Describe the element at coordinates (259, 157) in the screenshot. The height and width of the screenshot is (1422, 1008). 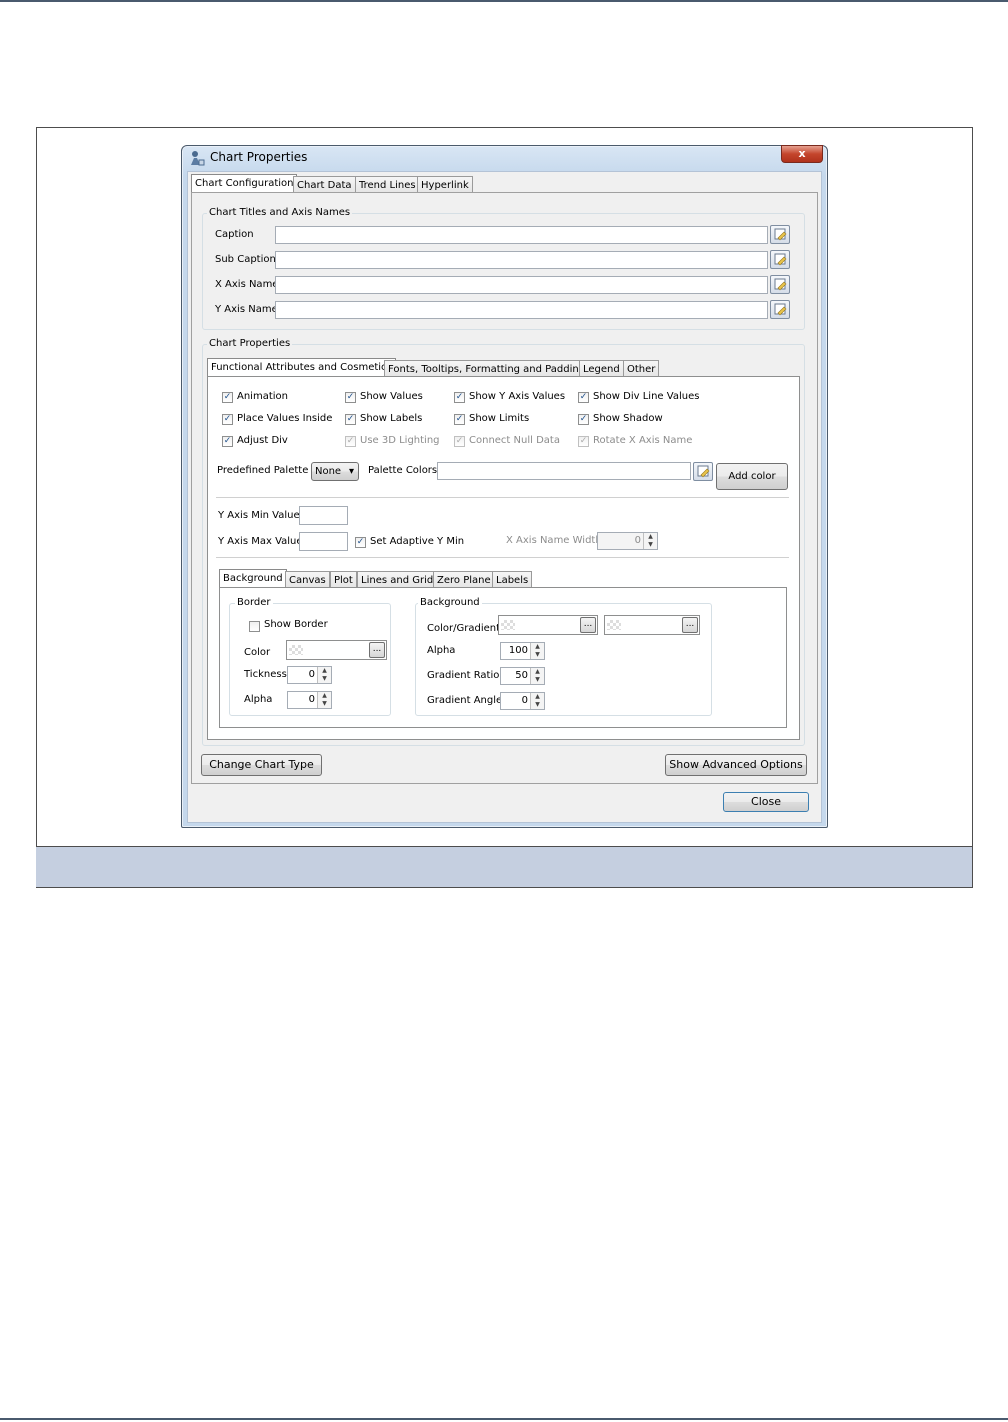
I see `window-title: Chart Properties` at that location.